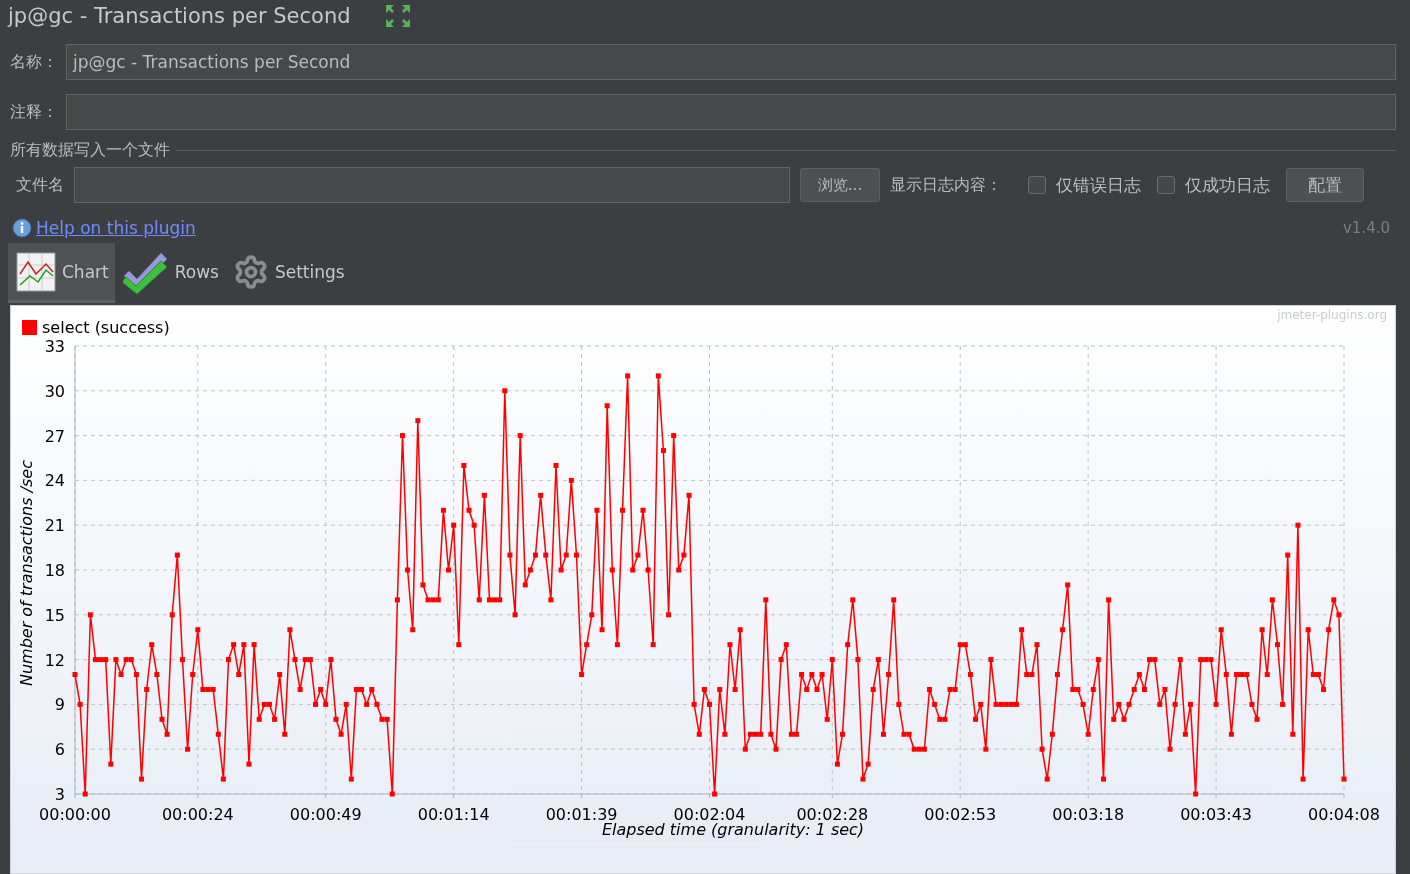 The image size is (1410, 874). I want to click on tab: Settings, so click(287, 273).